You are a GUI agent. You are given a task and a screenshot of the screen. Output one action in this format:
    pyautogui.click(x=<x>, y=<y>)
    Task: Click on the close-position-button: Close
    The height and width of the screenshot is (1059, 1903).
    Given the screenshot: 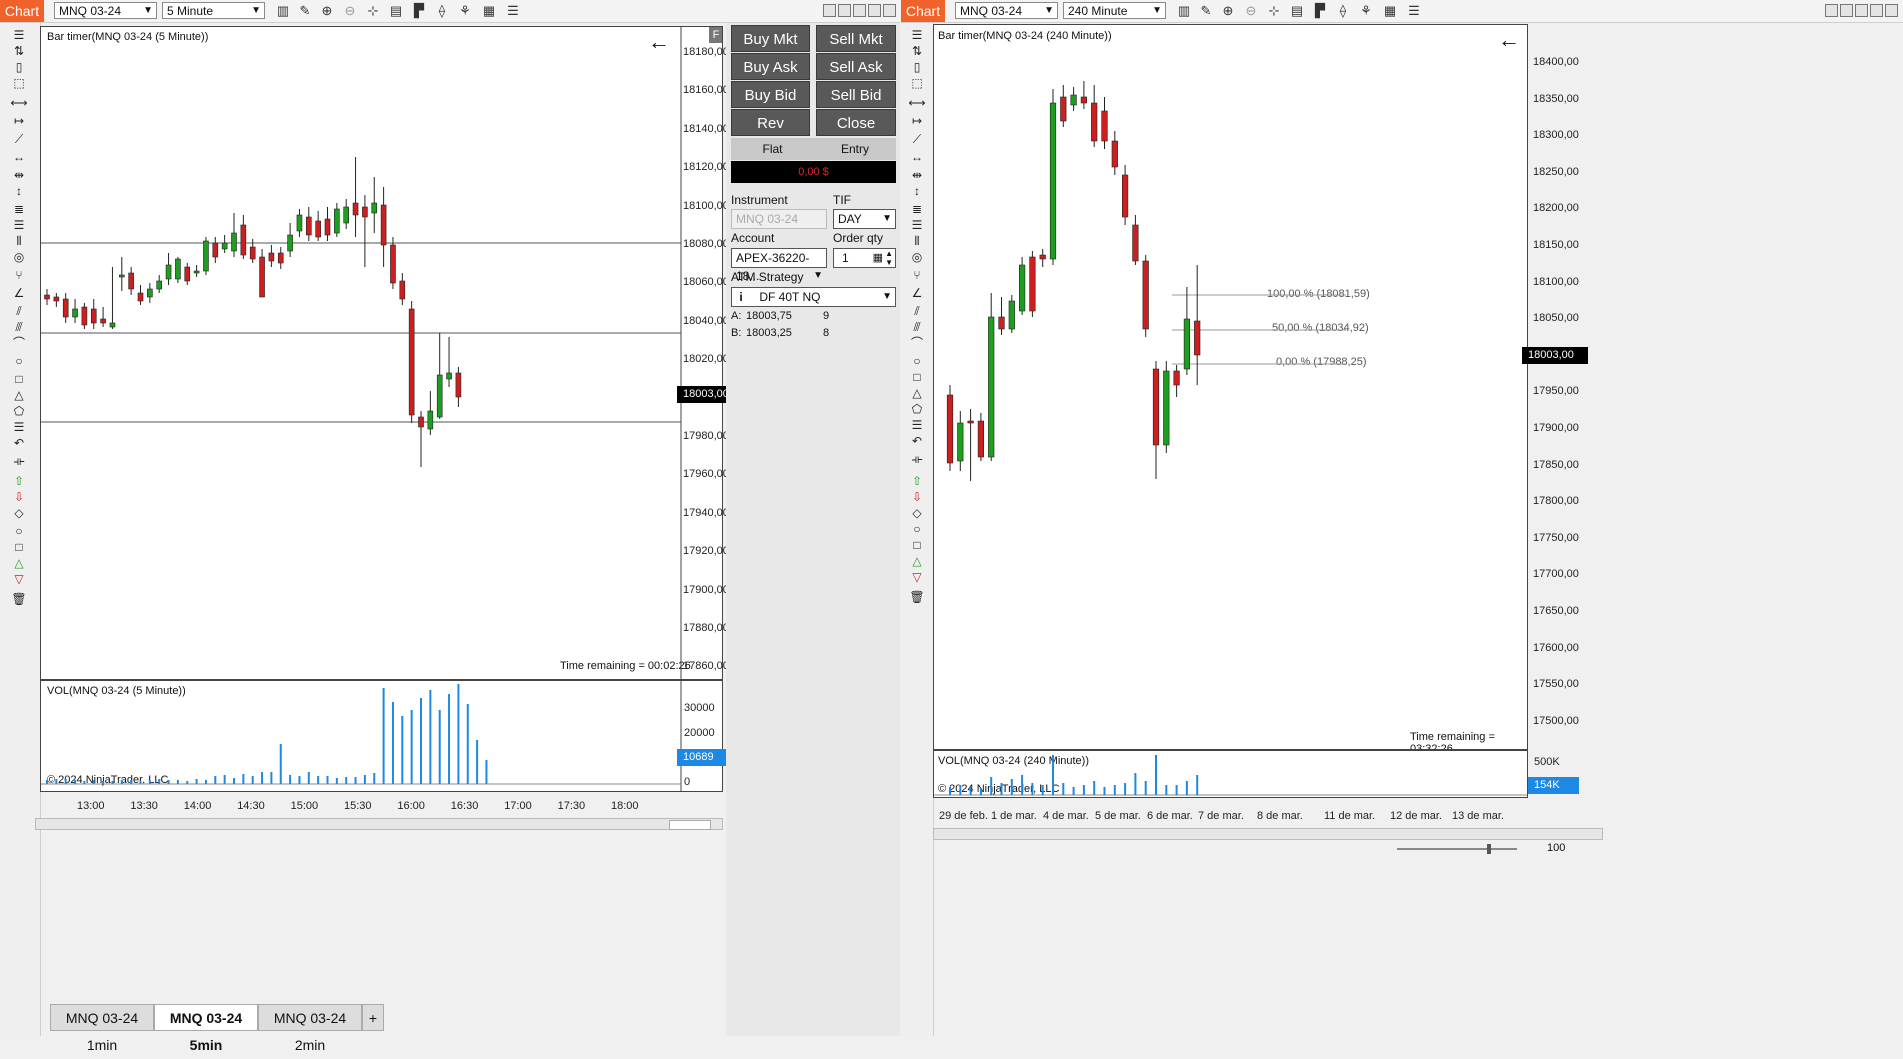 What is the action you would take?
    pyautogui.click(x=856, y=122)
    